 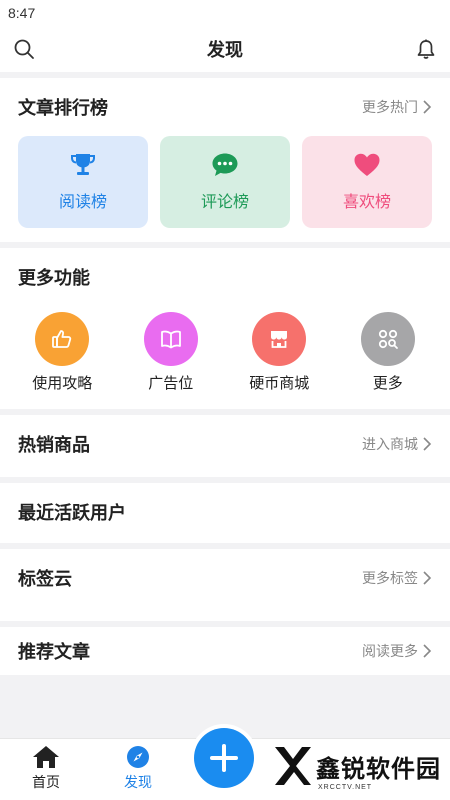 What do you see at coordinates (378, 769) in the screenshot?
I see `watermark-text: 鑫锐软件园` at bounding box center [378, 769].